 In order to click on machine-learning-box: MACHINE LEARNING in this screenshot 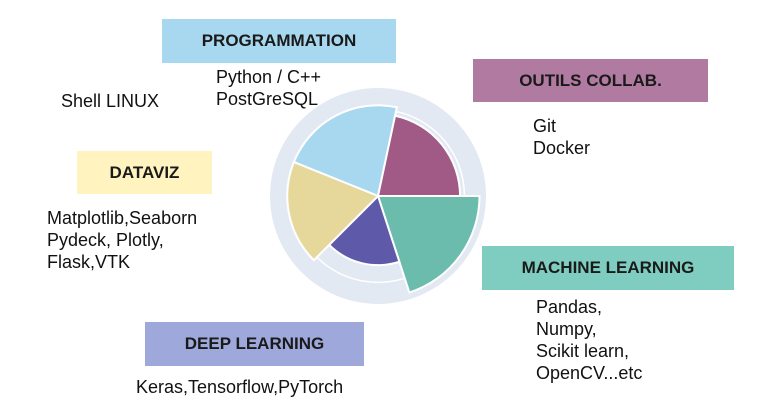, I will do `click(608, 268)`.